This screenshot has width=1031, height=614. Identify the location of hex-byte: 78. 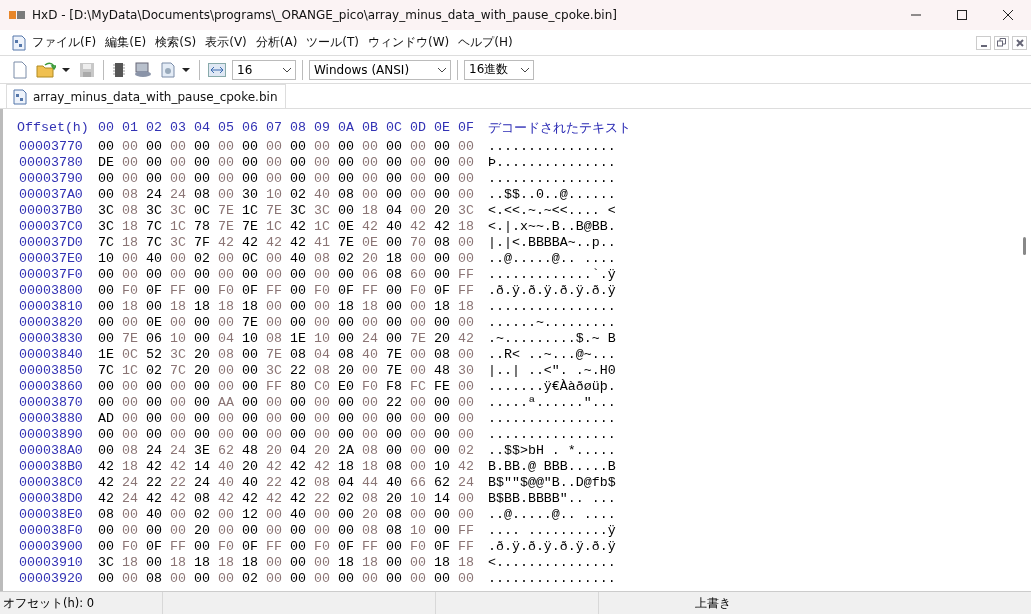
(206, 227).